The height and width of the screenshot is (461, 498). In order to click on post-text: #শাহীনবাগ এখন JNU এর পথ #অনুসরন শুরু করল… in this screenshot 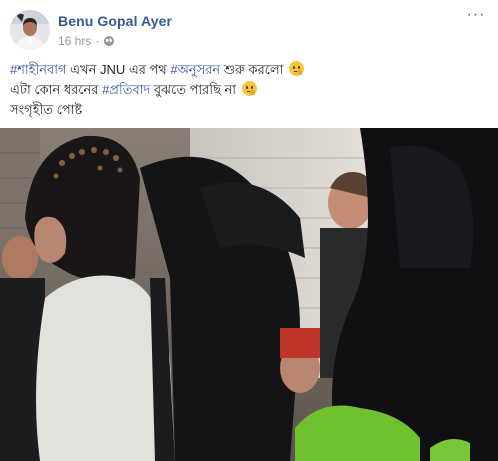, I will do `click(249, 90)`.